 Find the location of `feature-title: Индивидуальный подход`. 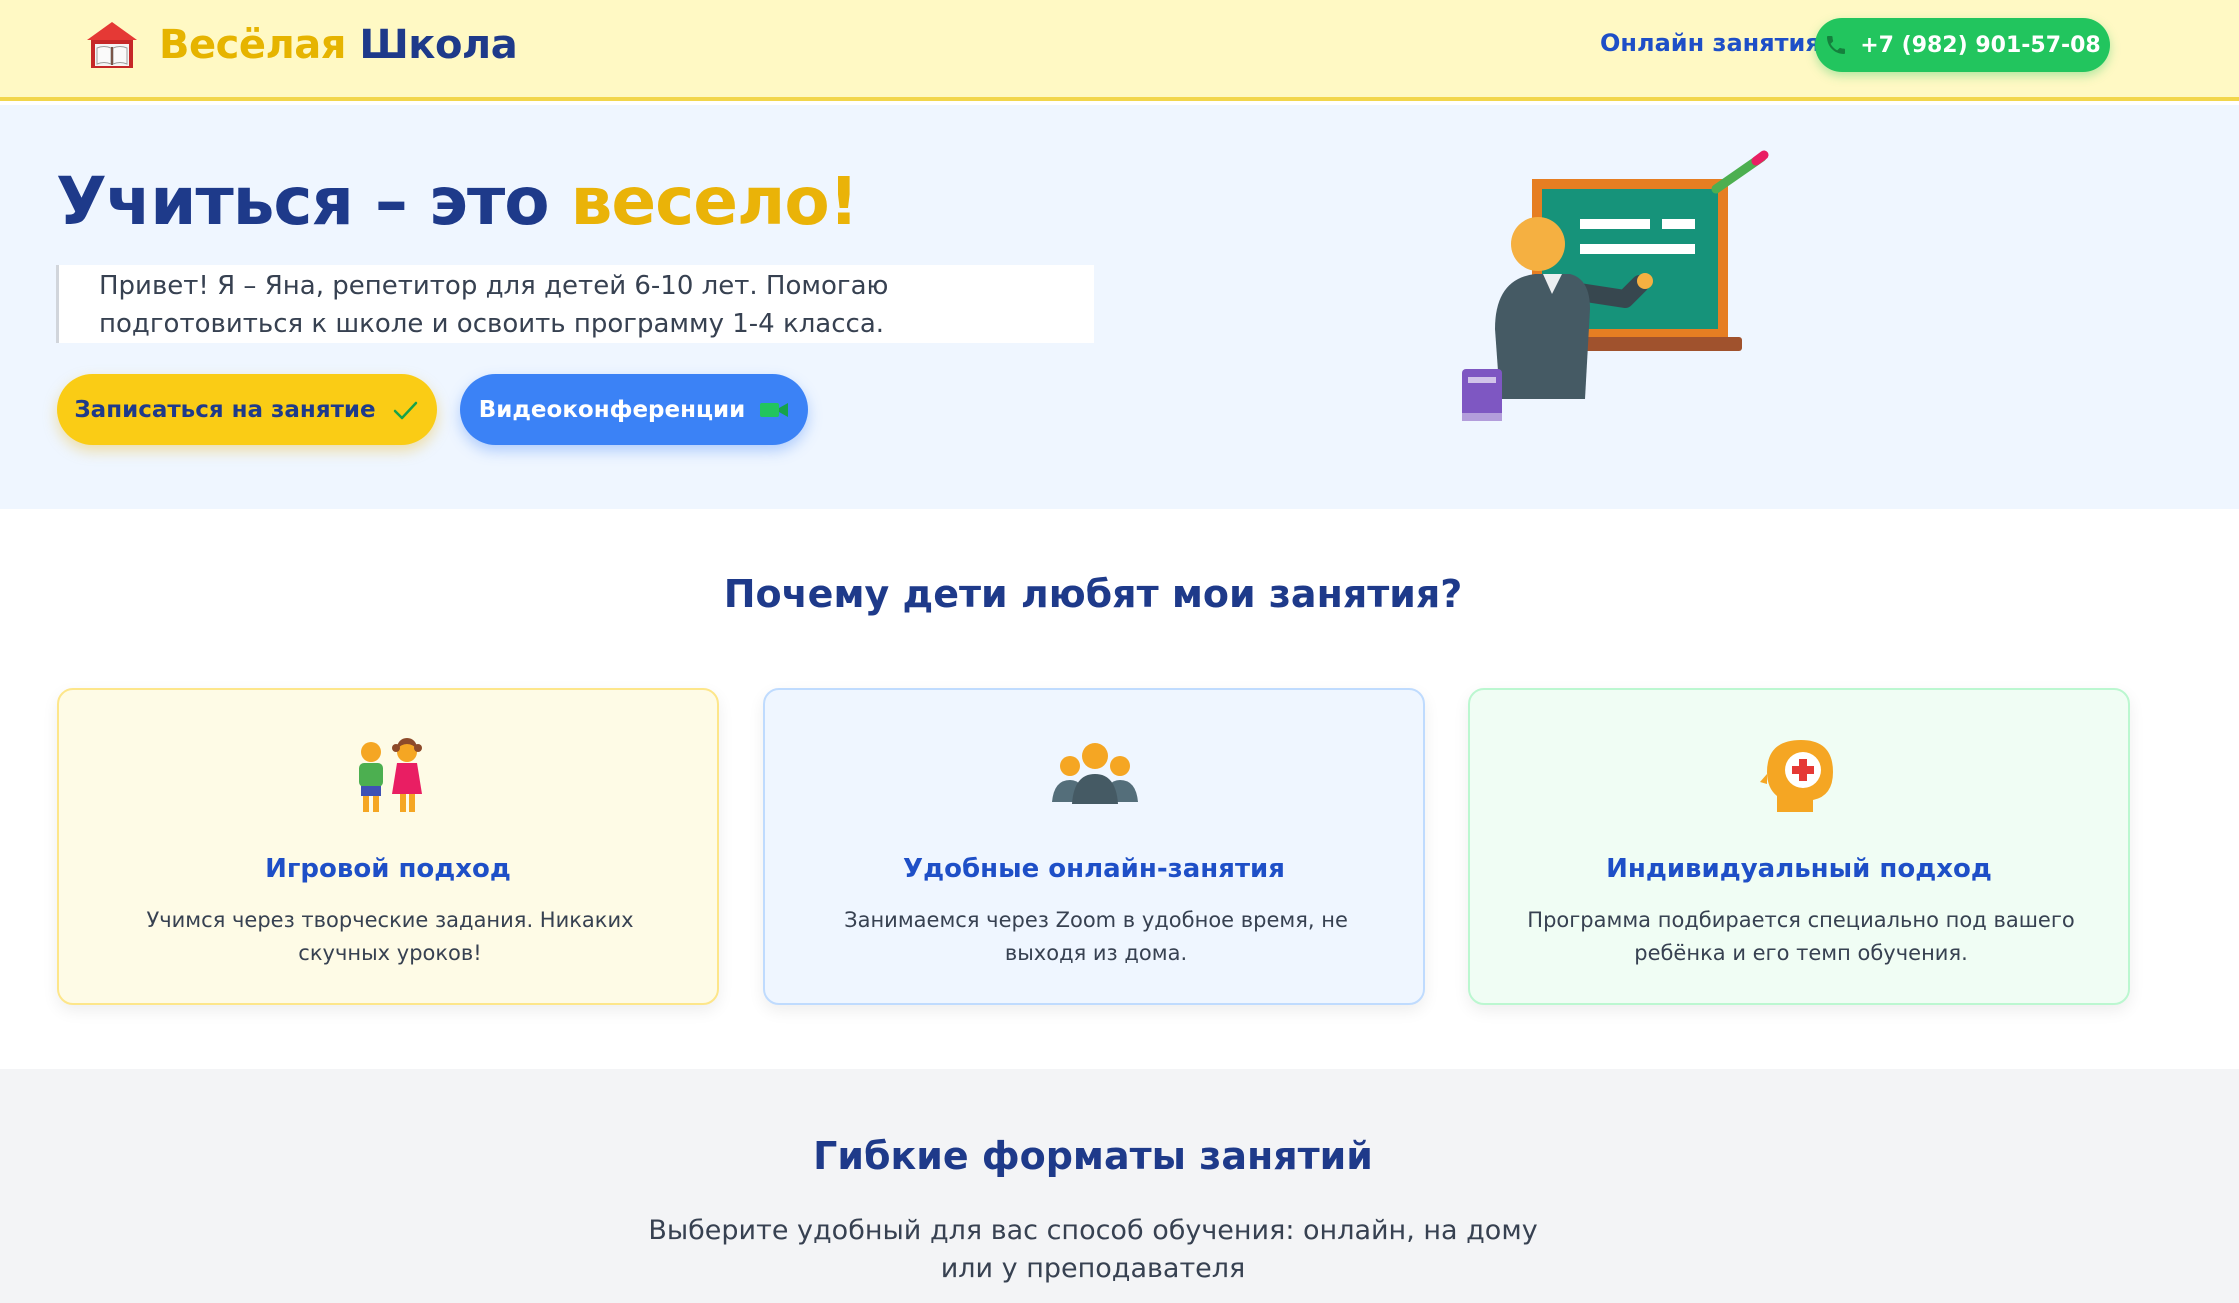

feature-title: Индивидуальный подход is located at coordinates (1799, 869).